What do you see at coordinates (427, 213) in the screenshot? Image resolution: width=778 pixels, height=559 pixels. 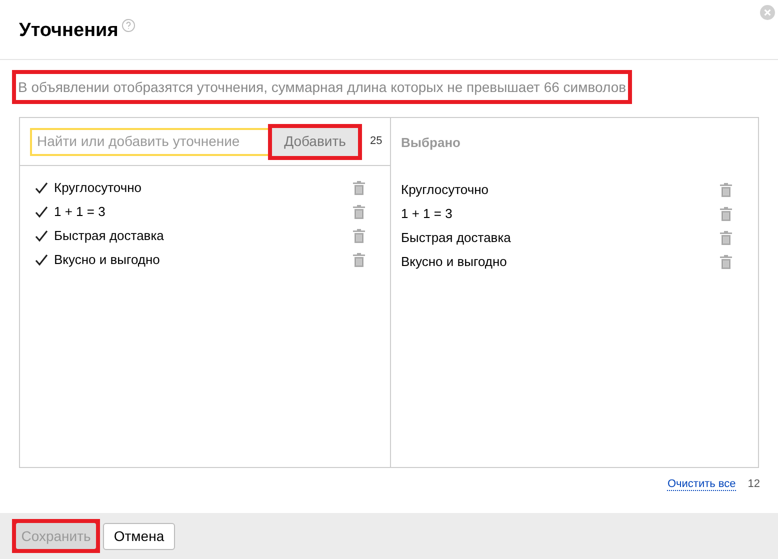 I see `selected-item: 1 + 1 = 3` at bounding box center [427, 213].